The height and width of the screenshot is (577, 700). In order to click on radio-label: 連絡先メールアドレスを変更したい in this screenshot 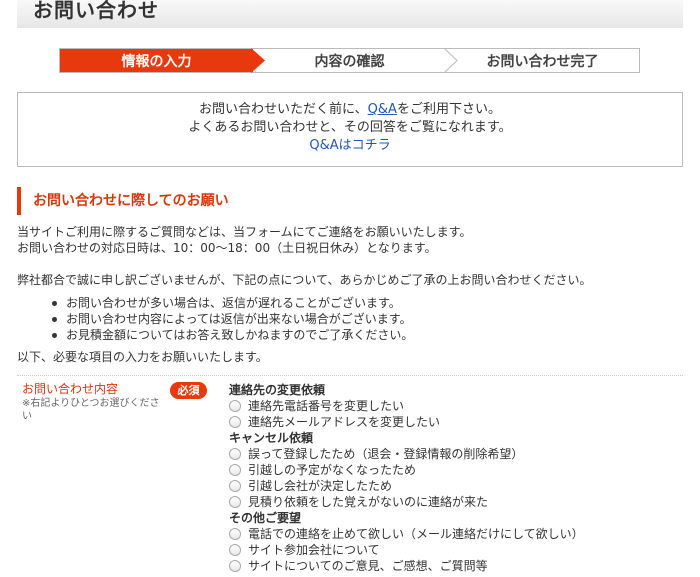, I will do `click(344, 422)`.